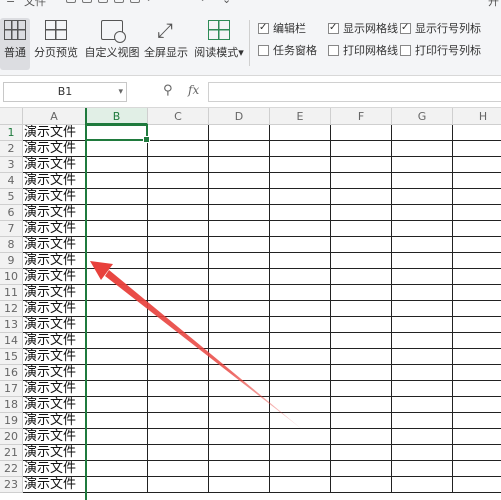  I want to click on row-header: 13, so click(11, 325).